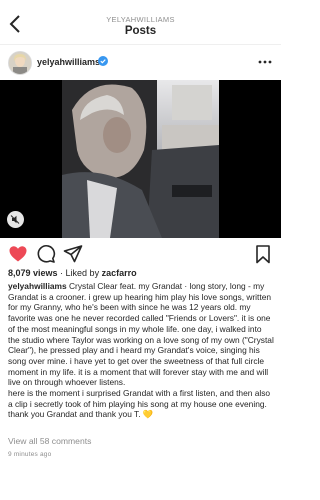  I want to click on post-timestamp: 9 minutes ago, so click(30, 454).